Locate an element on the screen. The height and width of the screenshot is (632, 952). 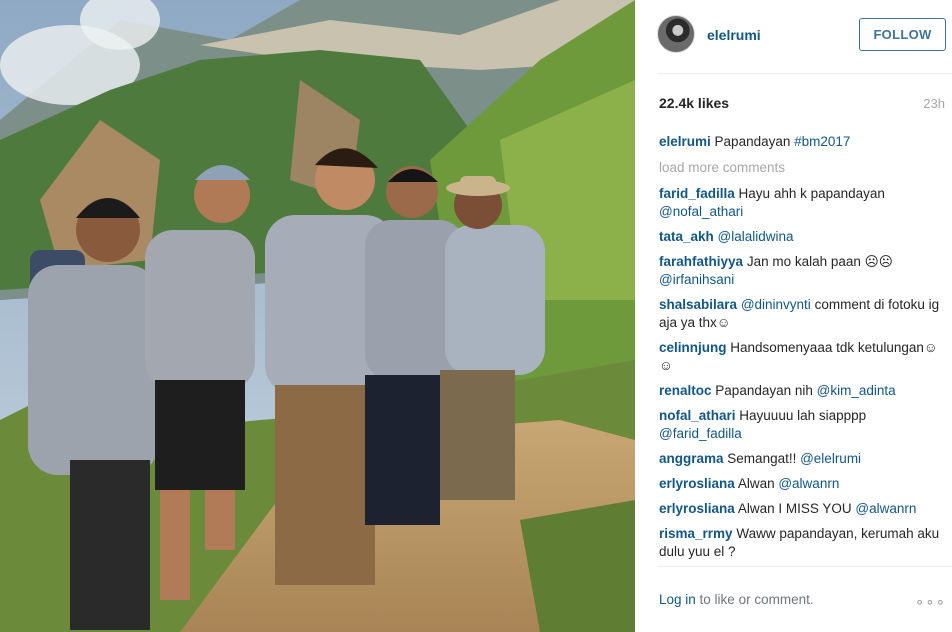
comment-username: farid_fadilla is located at coordinates (697, 193).